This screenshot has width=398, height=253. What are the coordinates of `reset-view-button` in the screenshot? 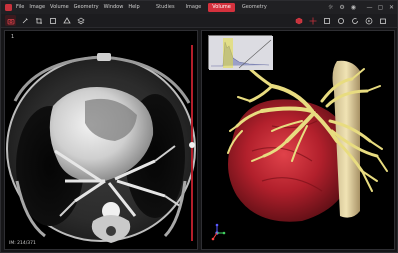 It's located at (354, 20).